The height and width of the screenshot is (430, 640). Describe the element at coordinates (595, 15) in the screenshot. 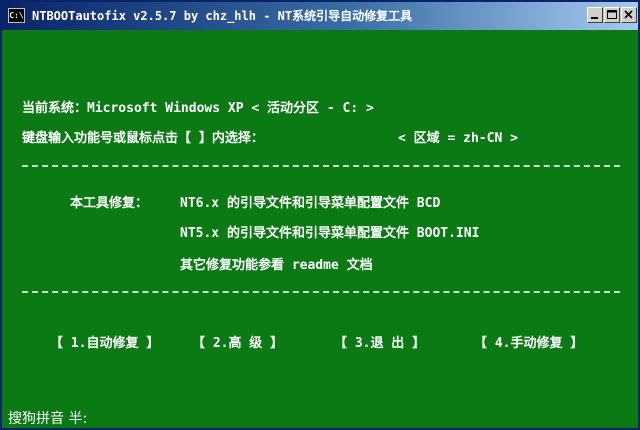

I see `minimize-button` at that location.